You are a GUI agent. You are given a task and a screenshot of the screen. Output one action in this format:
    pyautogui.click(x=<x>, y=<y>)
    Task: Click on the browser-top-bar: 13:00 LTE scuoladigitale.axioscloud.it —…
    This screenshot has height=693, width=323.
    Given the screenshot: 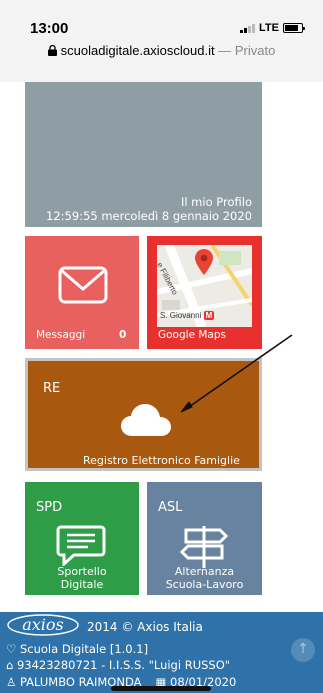 What is the action you would take?
    pyautogui.click(x=161, y=41)
    